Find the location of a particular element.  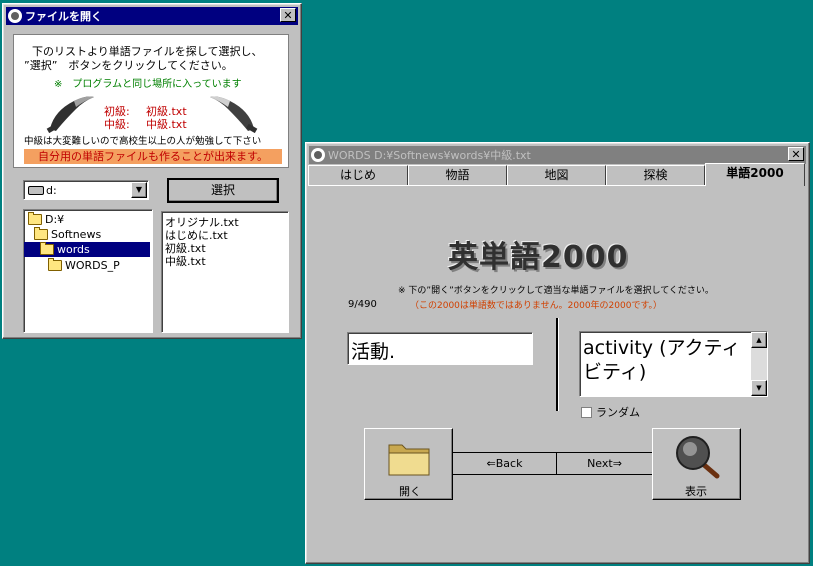

english-word-value: activity (アクティビティ) is located at coordinates (662, 360).